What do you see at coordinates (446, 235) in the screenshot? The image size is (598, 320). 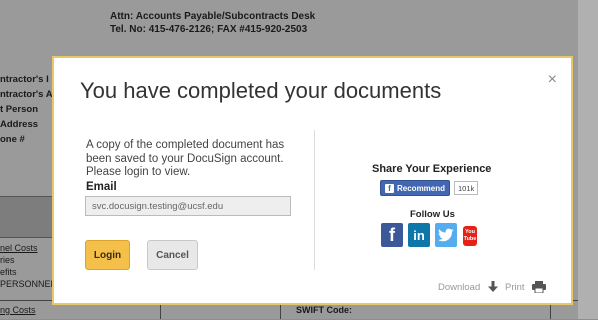 I see `twitter-icon` at bounding box center [446, 235].